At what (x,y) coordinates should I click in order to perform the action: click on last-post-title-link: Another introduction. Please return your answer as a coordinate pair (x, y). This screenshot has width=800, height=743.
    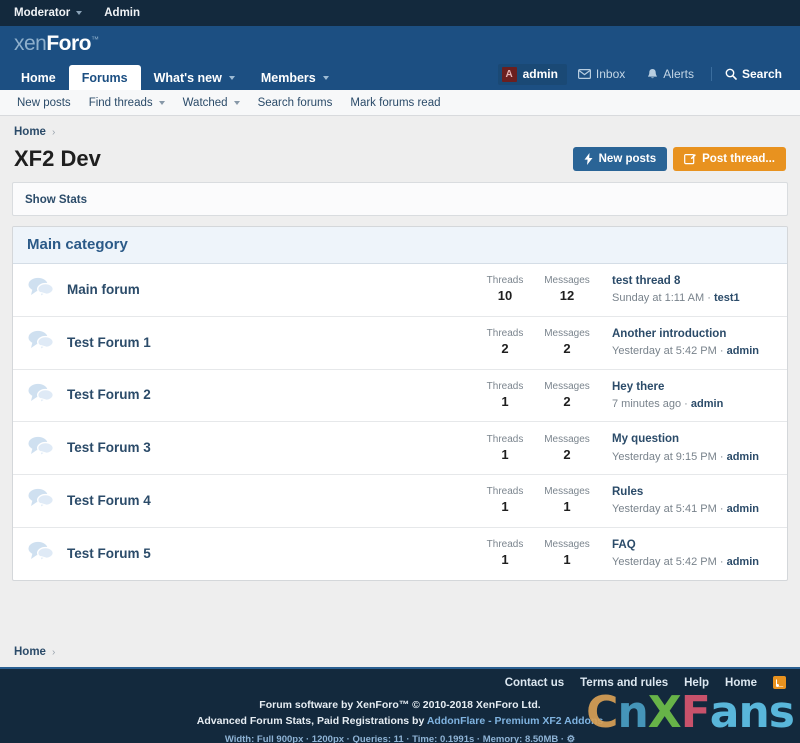
    Looking at the image, I should click on (692, 334).